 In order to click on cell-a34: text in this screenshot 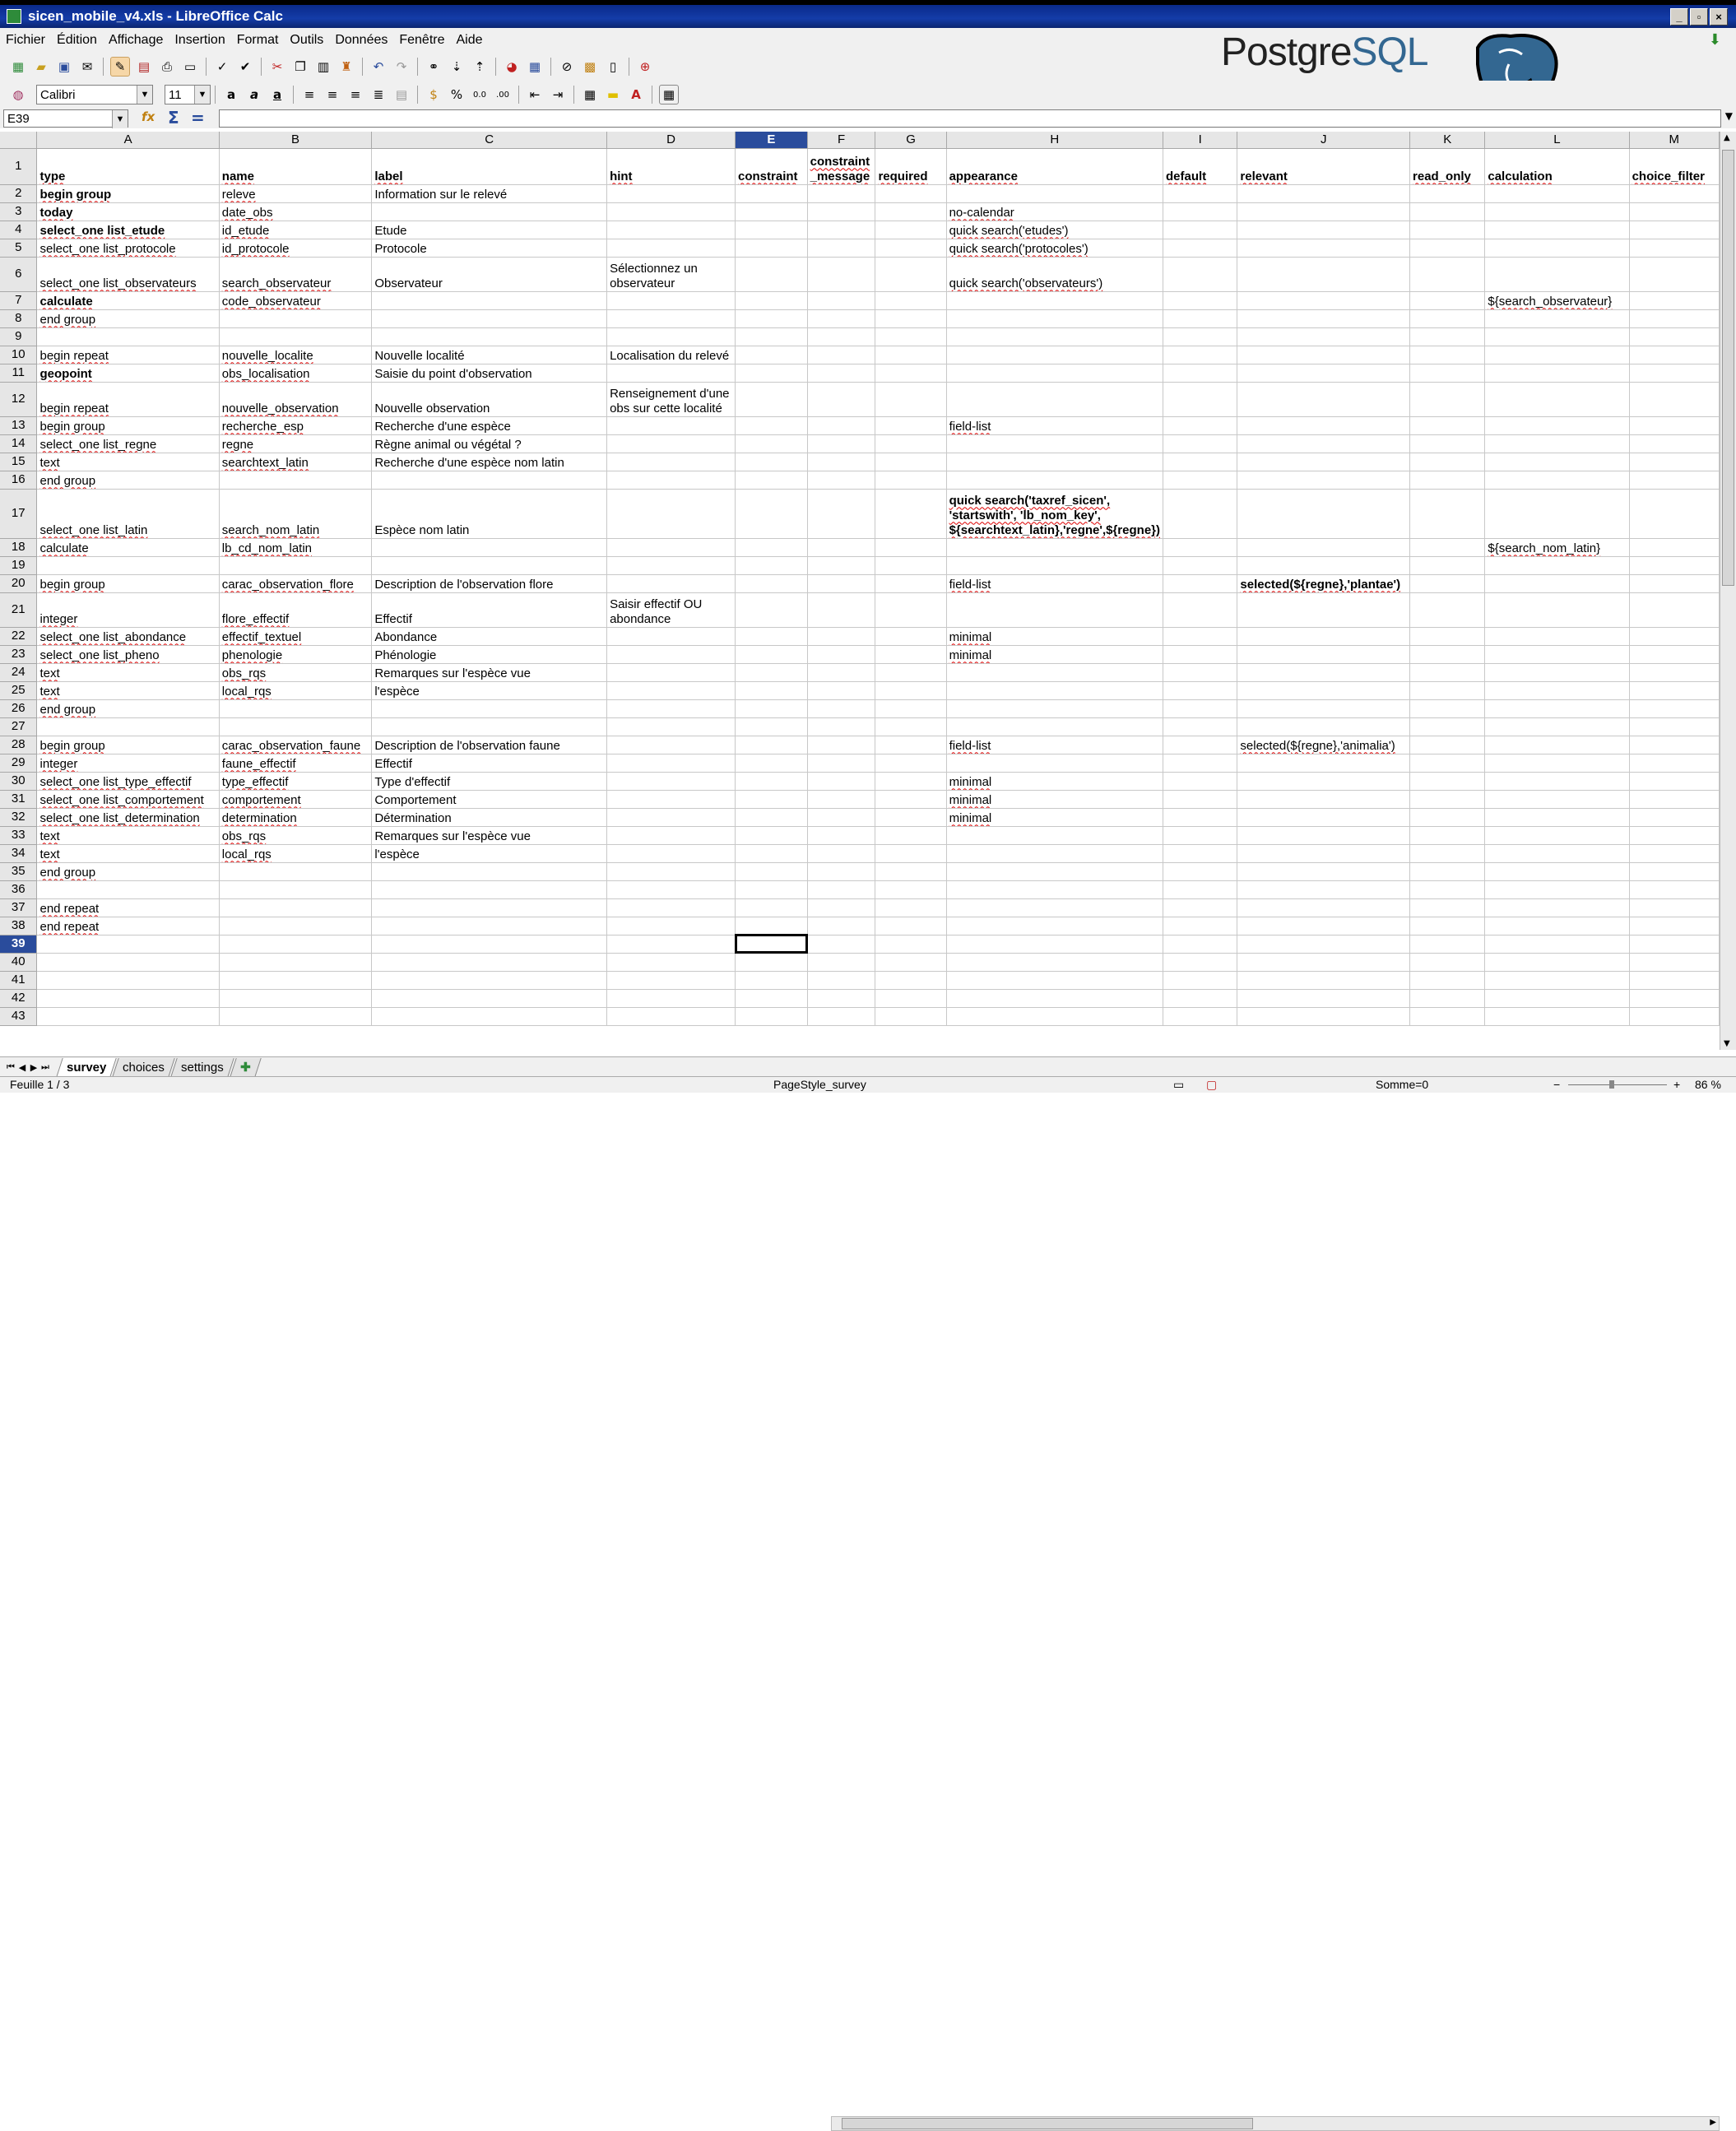, I will do `click(128, 853)`.